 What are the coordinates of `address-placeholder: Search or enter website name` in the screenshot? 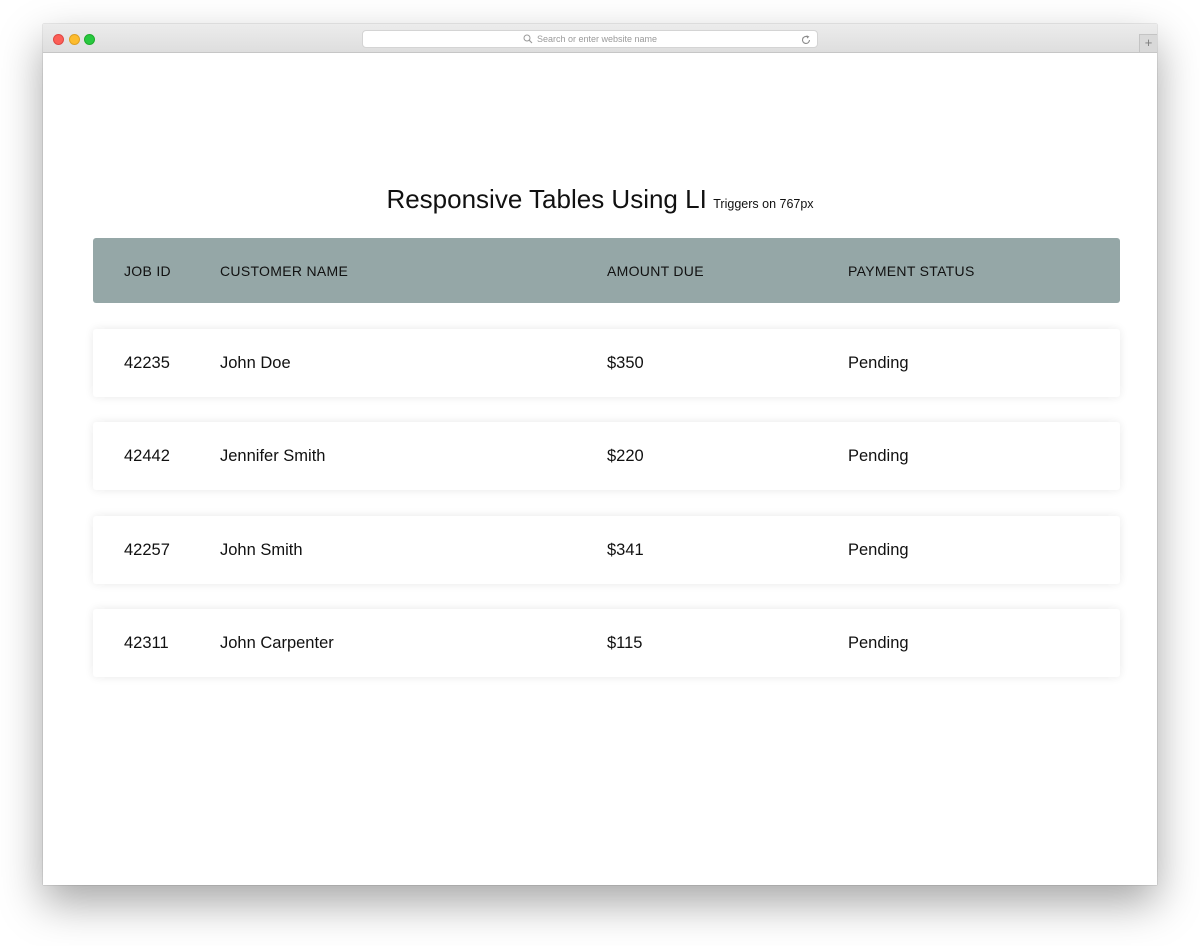 It's located at (597, 39).